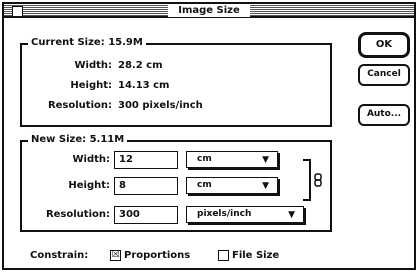 This screenshot has width=420, height=274. What do you see at coordinates (77, 214) in the screenshot?
I see `new-resolution-label: Resolution:` at bounding box center [77, 214].